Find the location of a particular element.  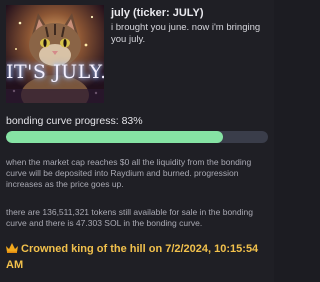

bonding-curve-progress-fill is located at coordinates (115, 137).